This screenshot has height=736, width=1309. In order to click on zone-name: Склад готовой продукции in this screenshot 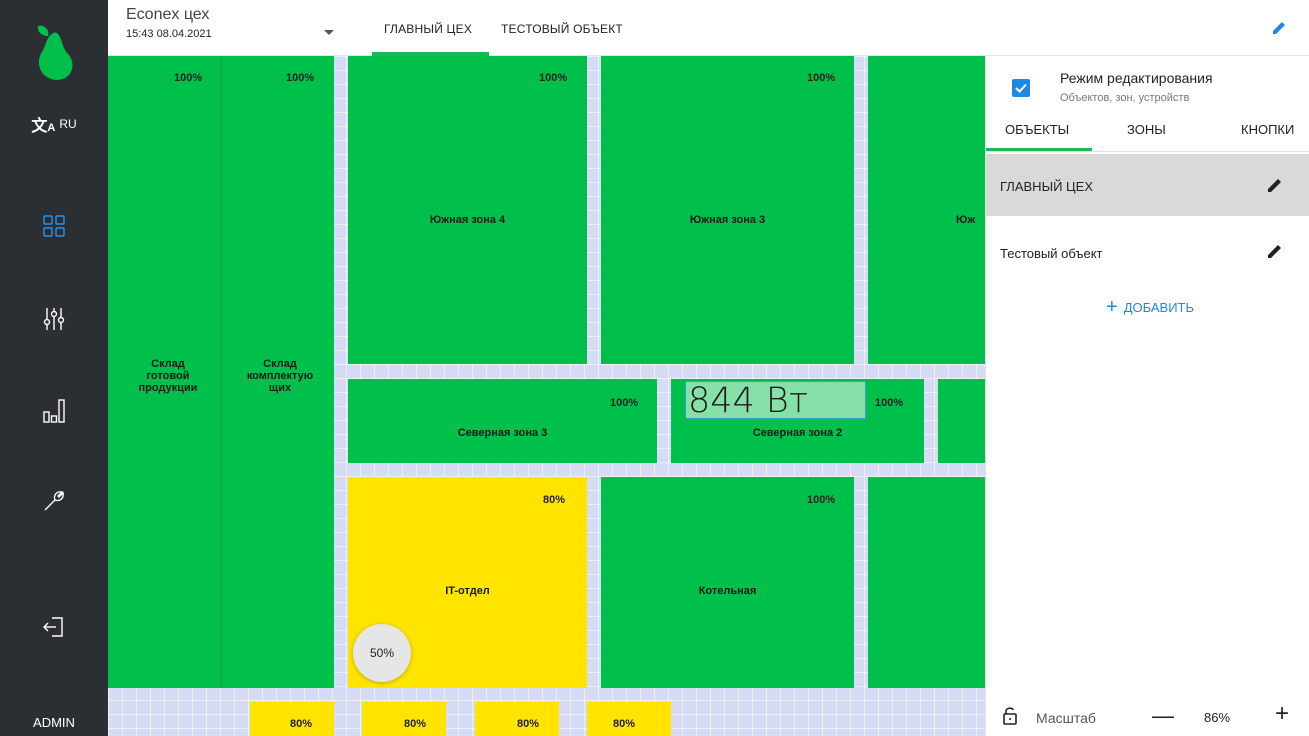, I will do `click(168, 376)`.